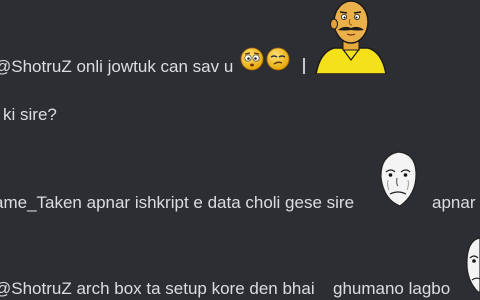  Describe the element at coordinates (252, 59) in the screenshot. I see `worried-face-icon` at that location.